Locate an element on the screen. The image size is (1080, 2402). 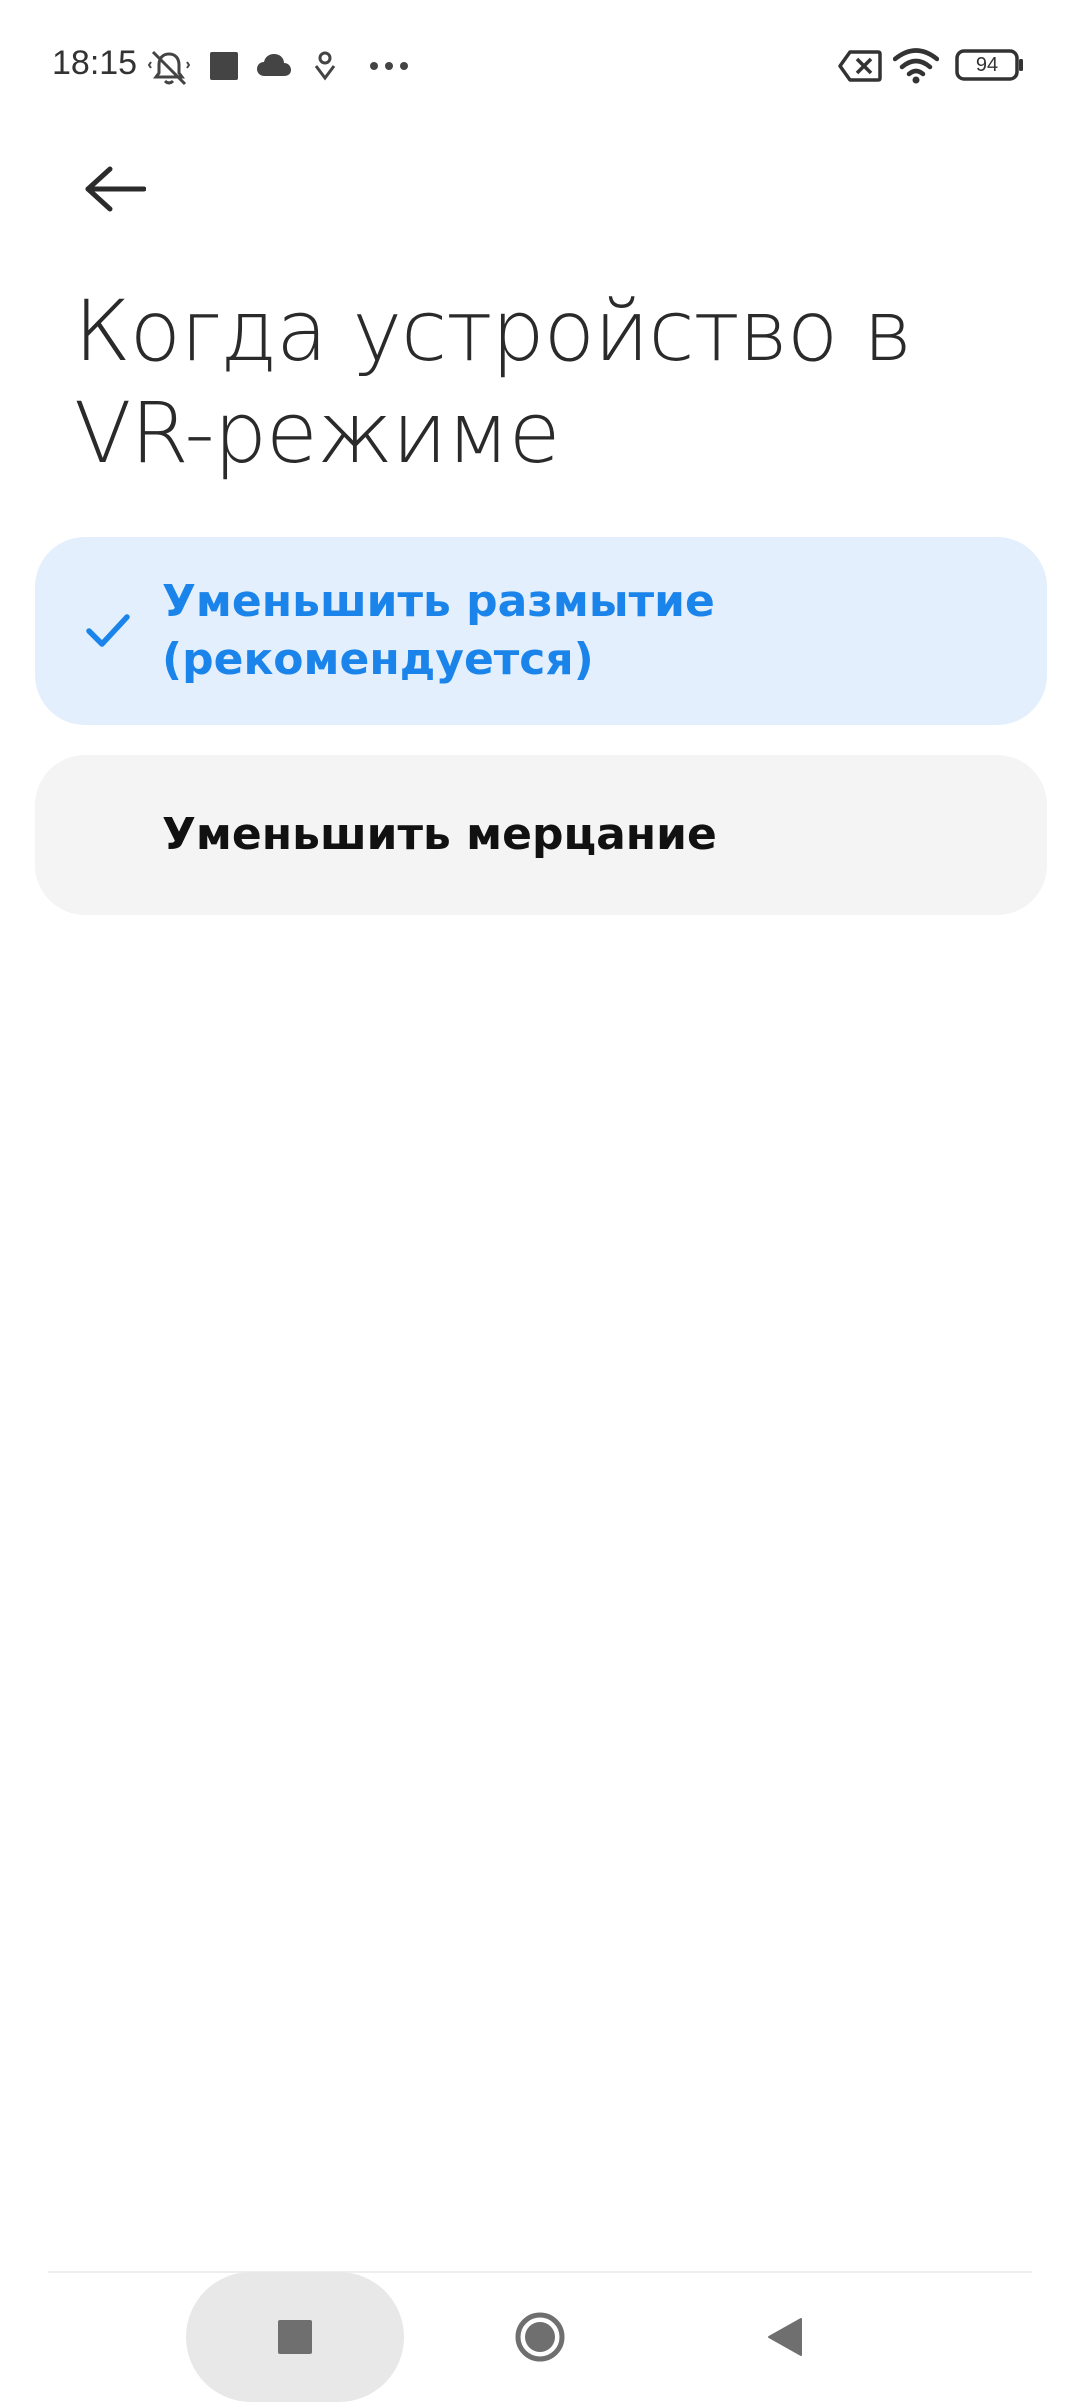
check-icon is located at coordinates (108, 630).